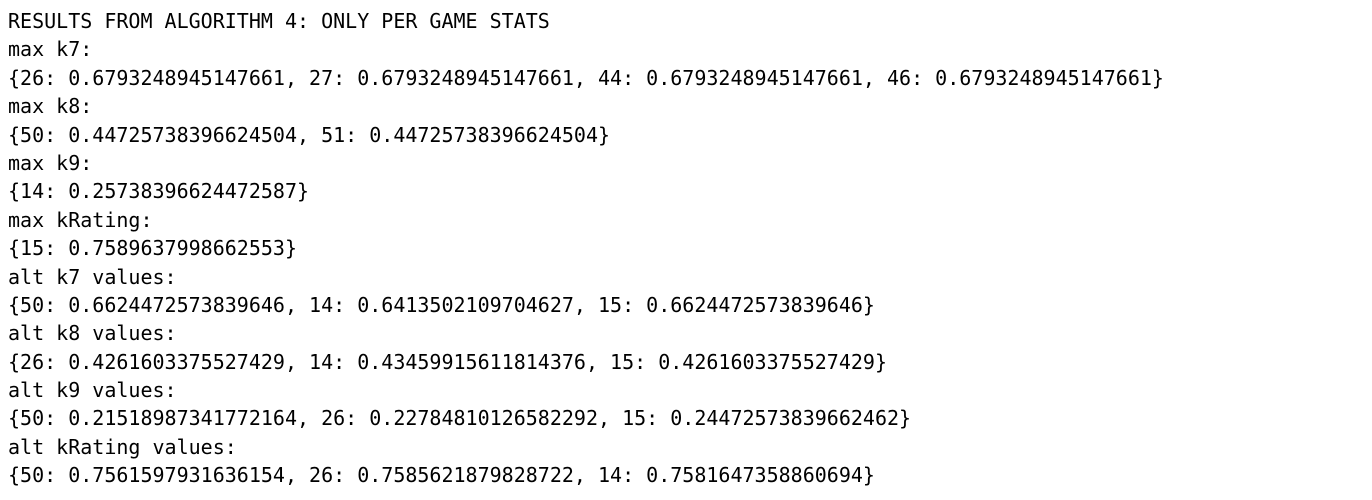  What do you see at coordinates (159, 191) in the screenshot?
I see `output-line-max-k9-values: {14: 0.25738396624472587}` at bounding box center [159, 191].